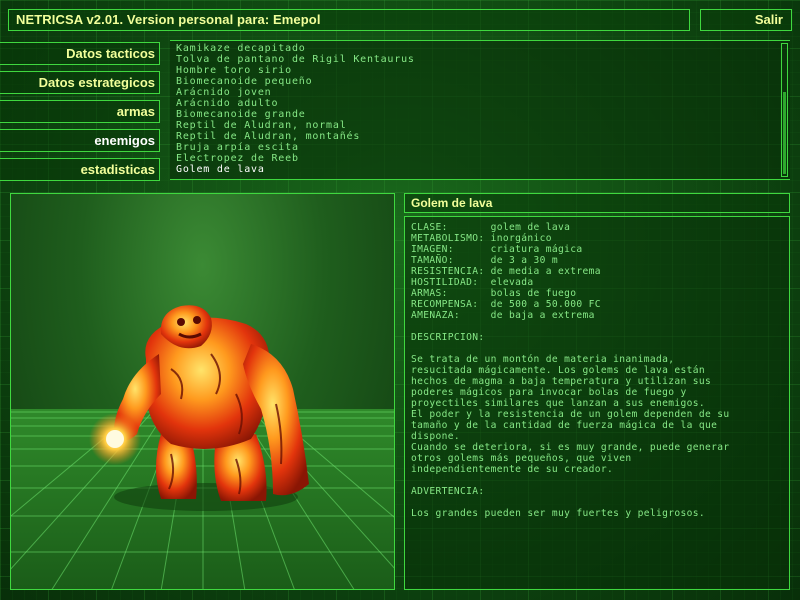 Image resolution: width=800 pixels, height=600 pixels. What do you see at coordinates (483, 114) in the screenshot?
I see `list-item: Biomecanoide grande` at bounding box center [483, 114].